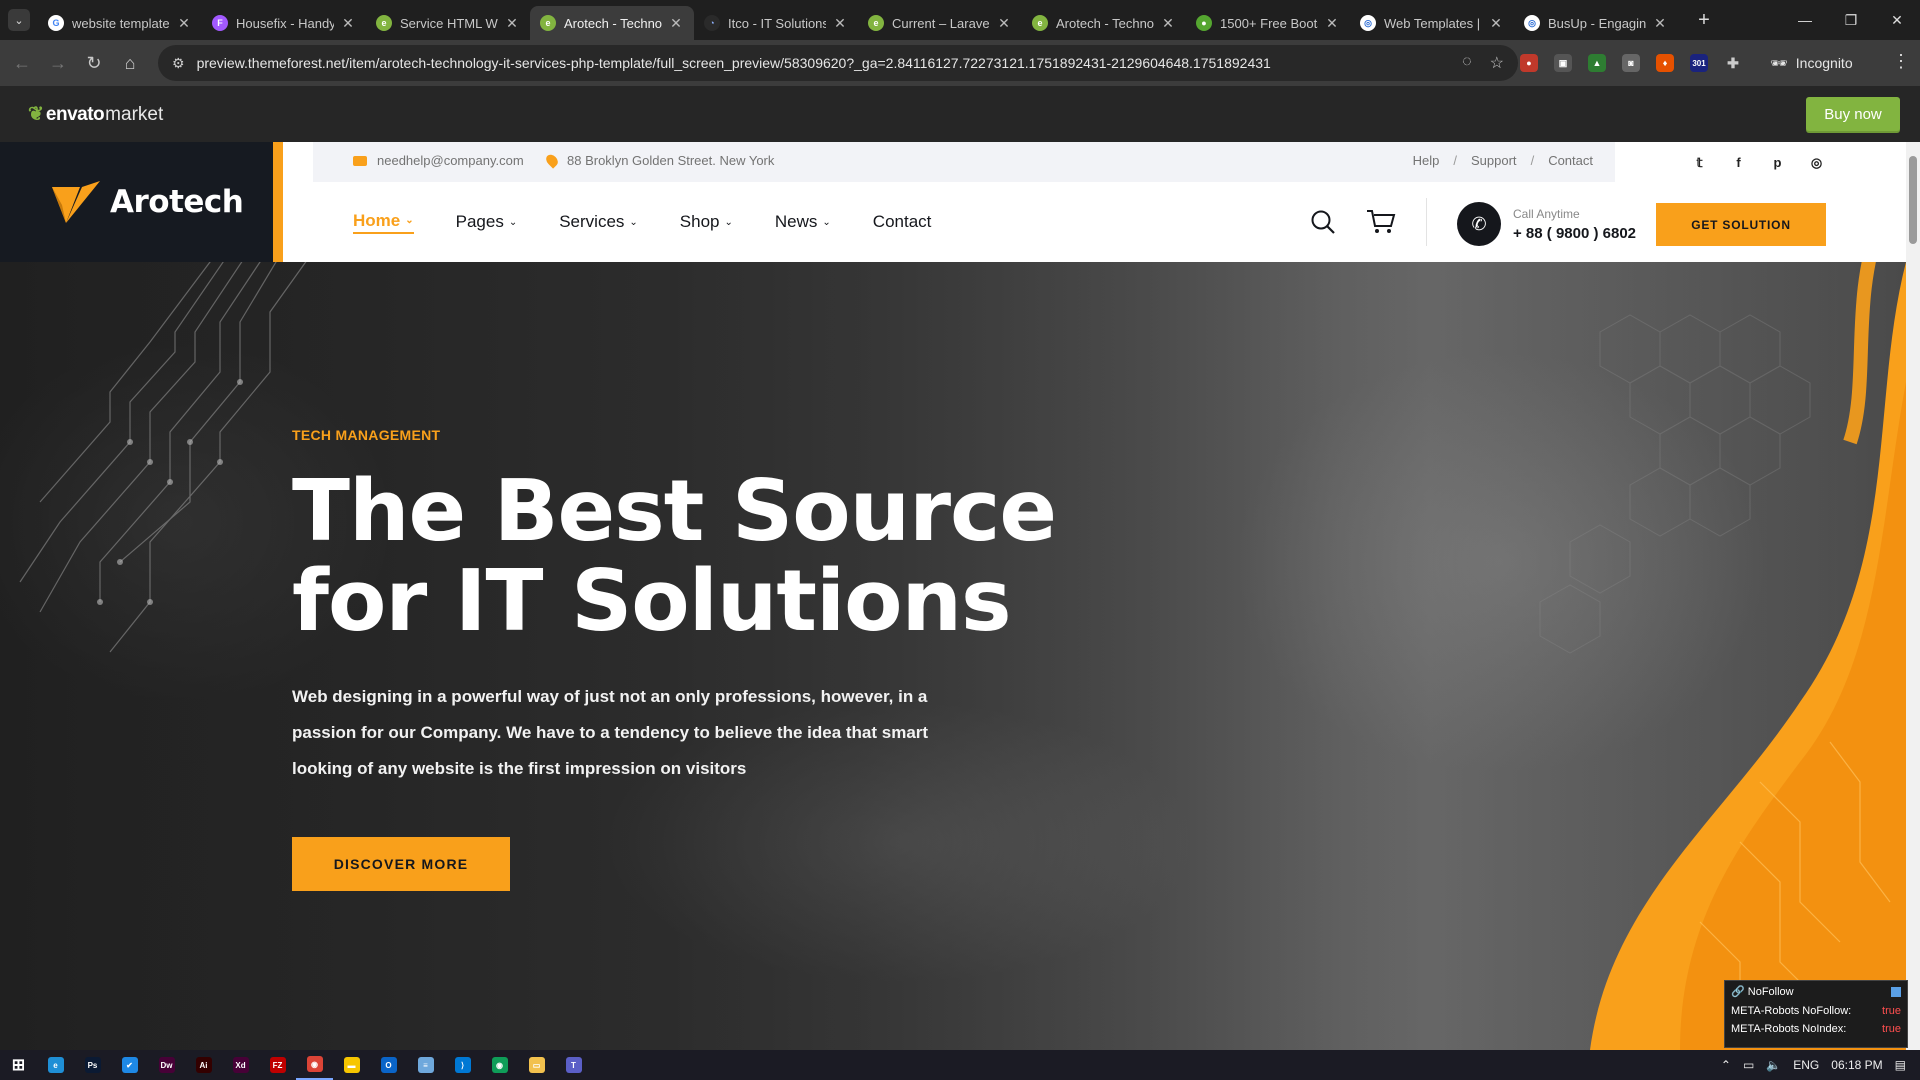  Describe the element at coordinates (1773, 1065) in the screenshot. I see `volume-icon: 🔈` at that location.